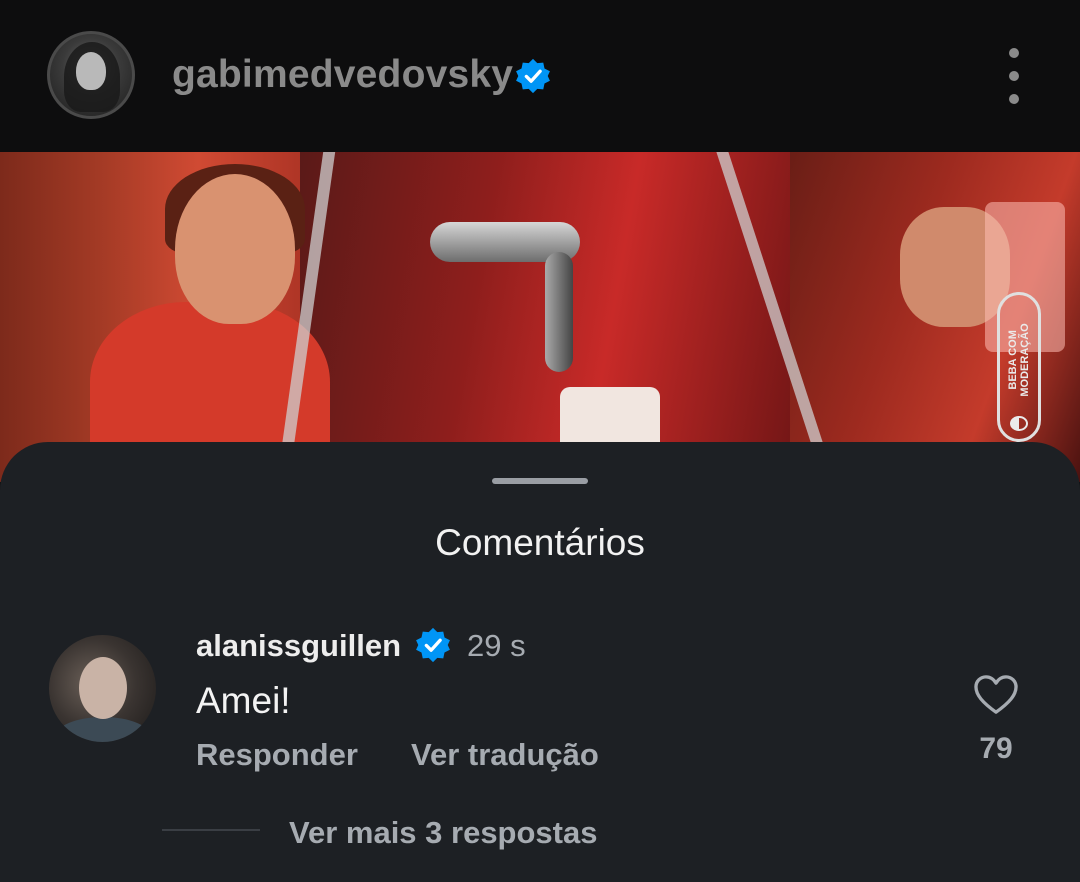 The height and width of the screenshot is (882, 1080). What do you see at coordinates (235, 249) in the screenshot?
I see `photo-figure-head` at bounding box center [235, 249].